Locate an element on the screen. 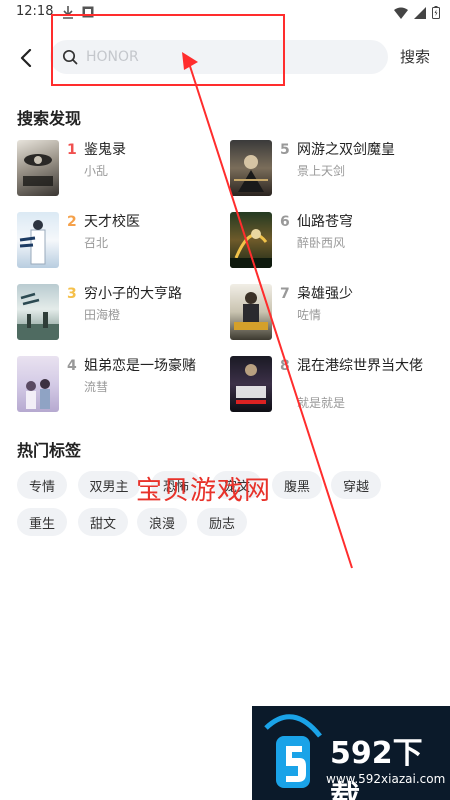 The height and width of the screenshot is (800, 450). download-icon is located at coordinates (68, 12).